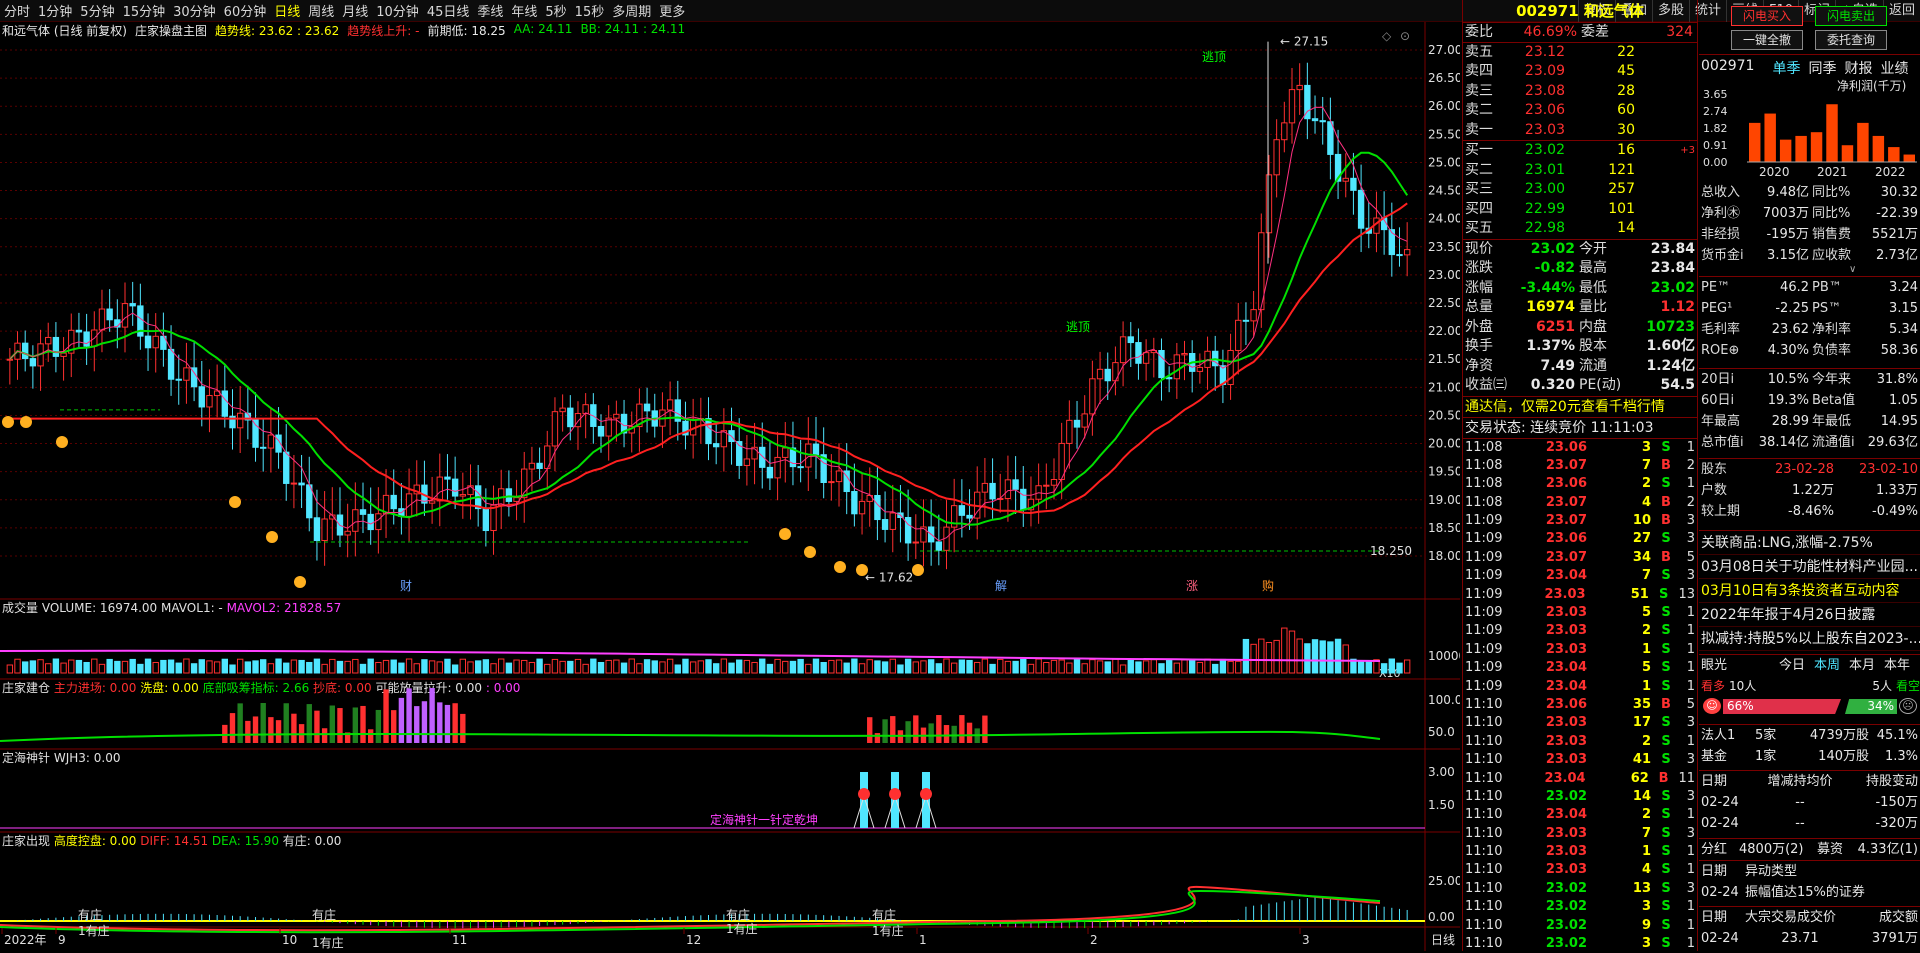 The height and width of the screenshot is (953, 1920). What do you see at coordinates (1809, 802) in the screenshot?
I see `holding-change-table: 日期增减持均价持股变动02-24---150万02-24---320万` at bounding box center [1809, 802].